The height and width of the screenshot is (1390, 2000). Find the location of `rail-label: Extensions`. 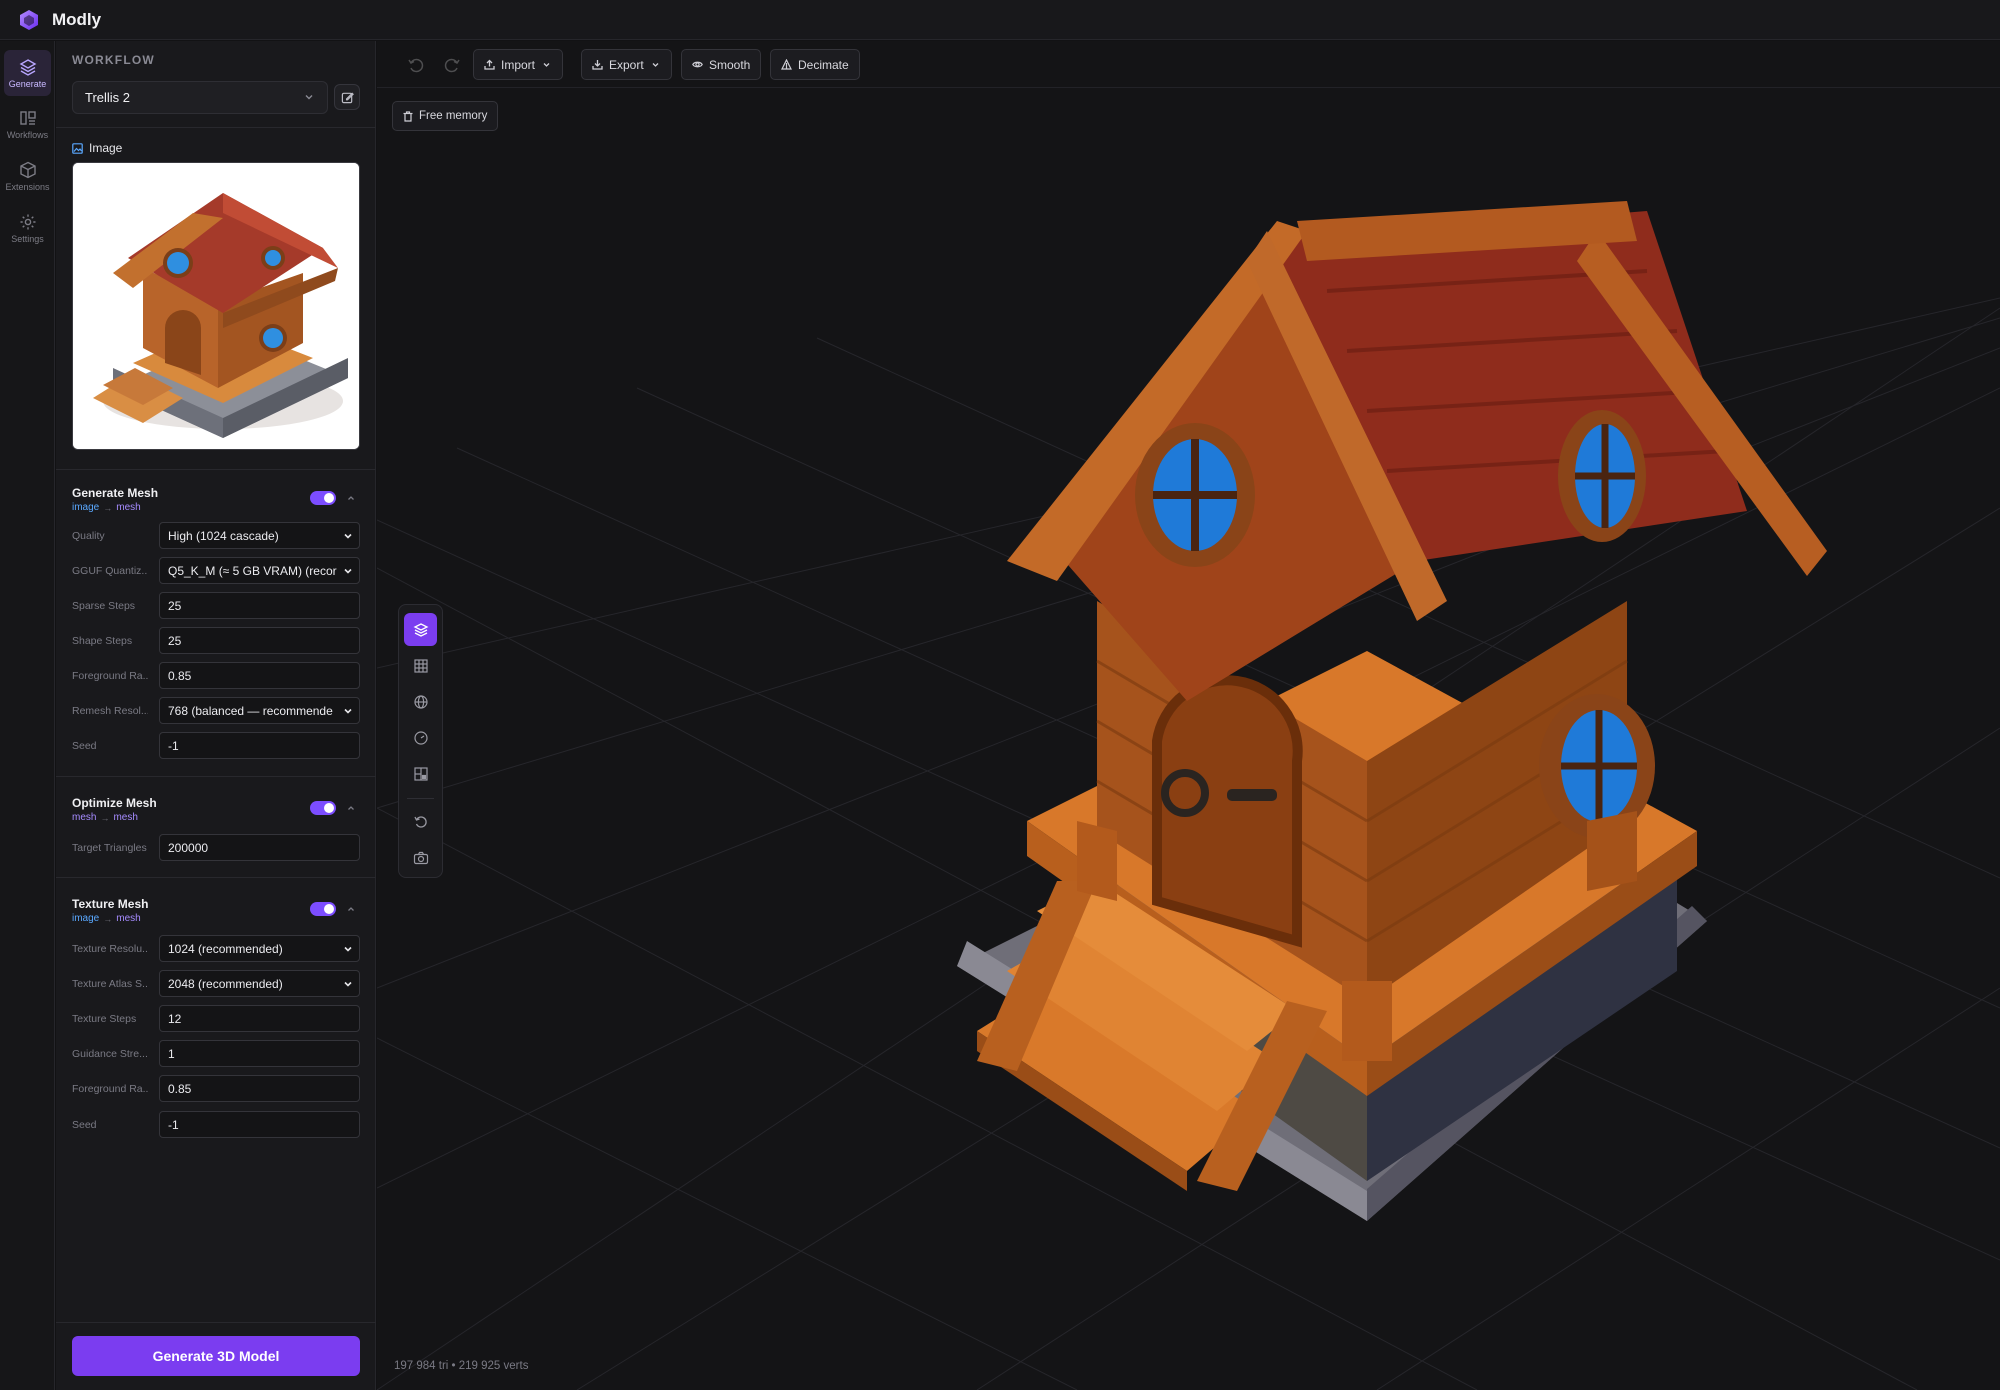

rail-label: Extensions is located at coordinates (27, 186).